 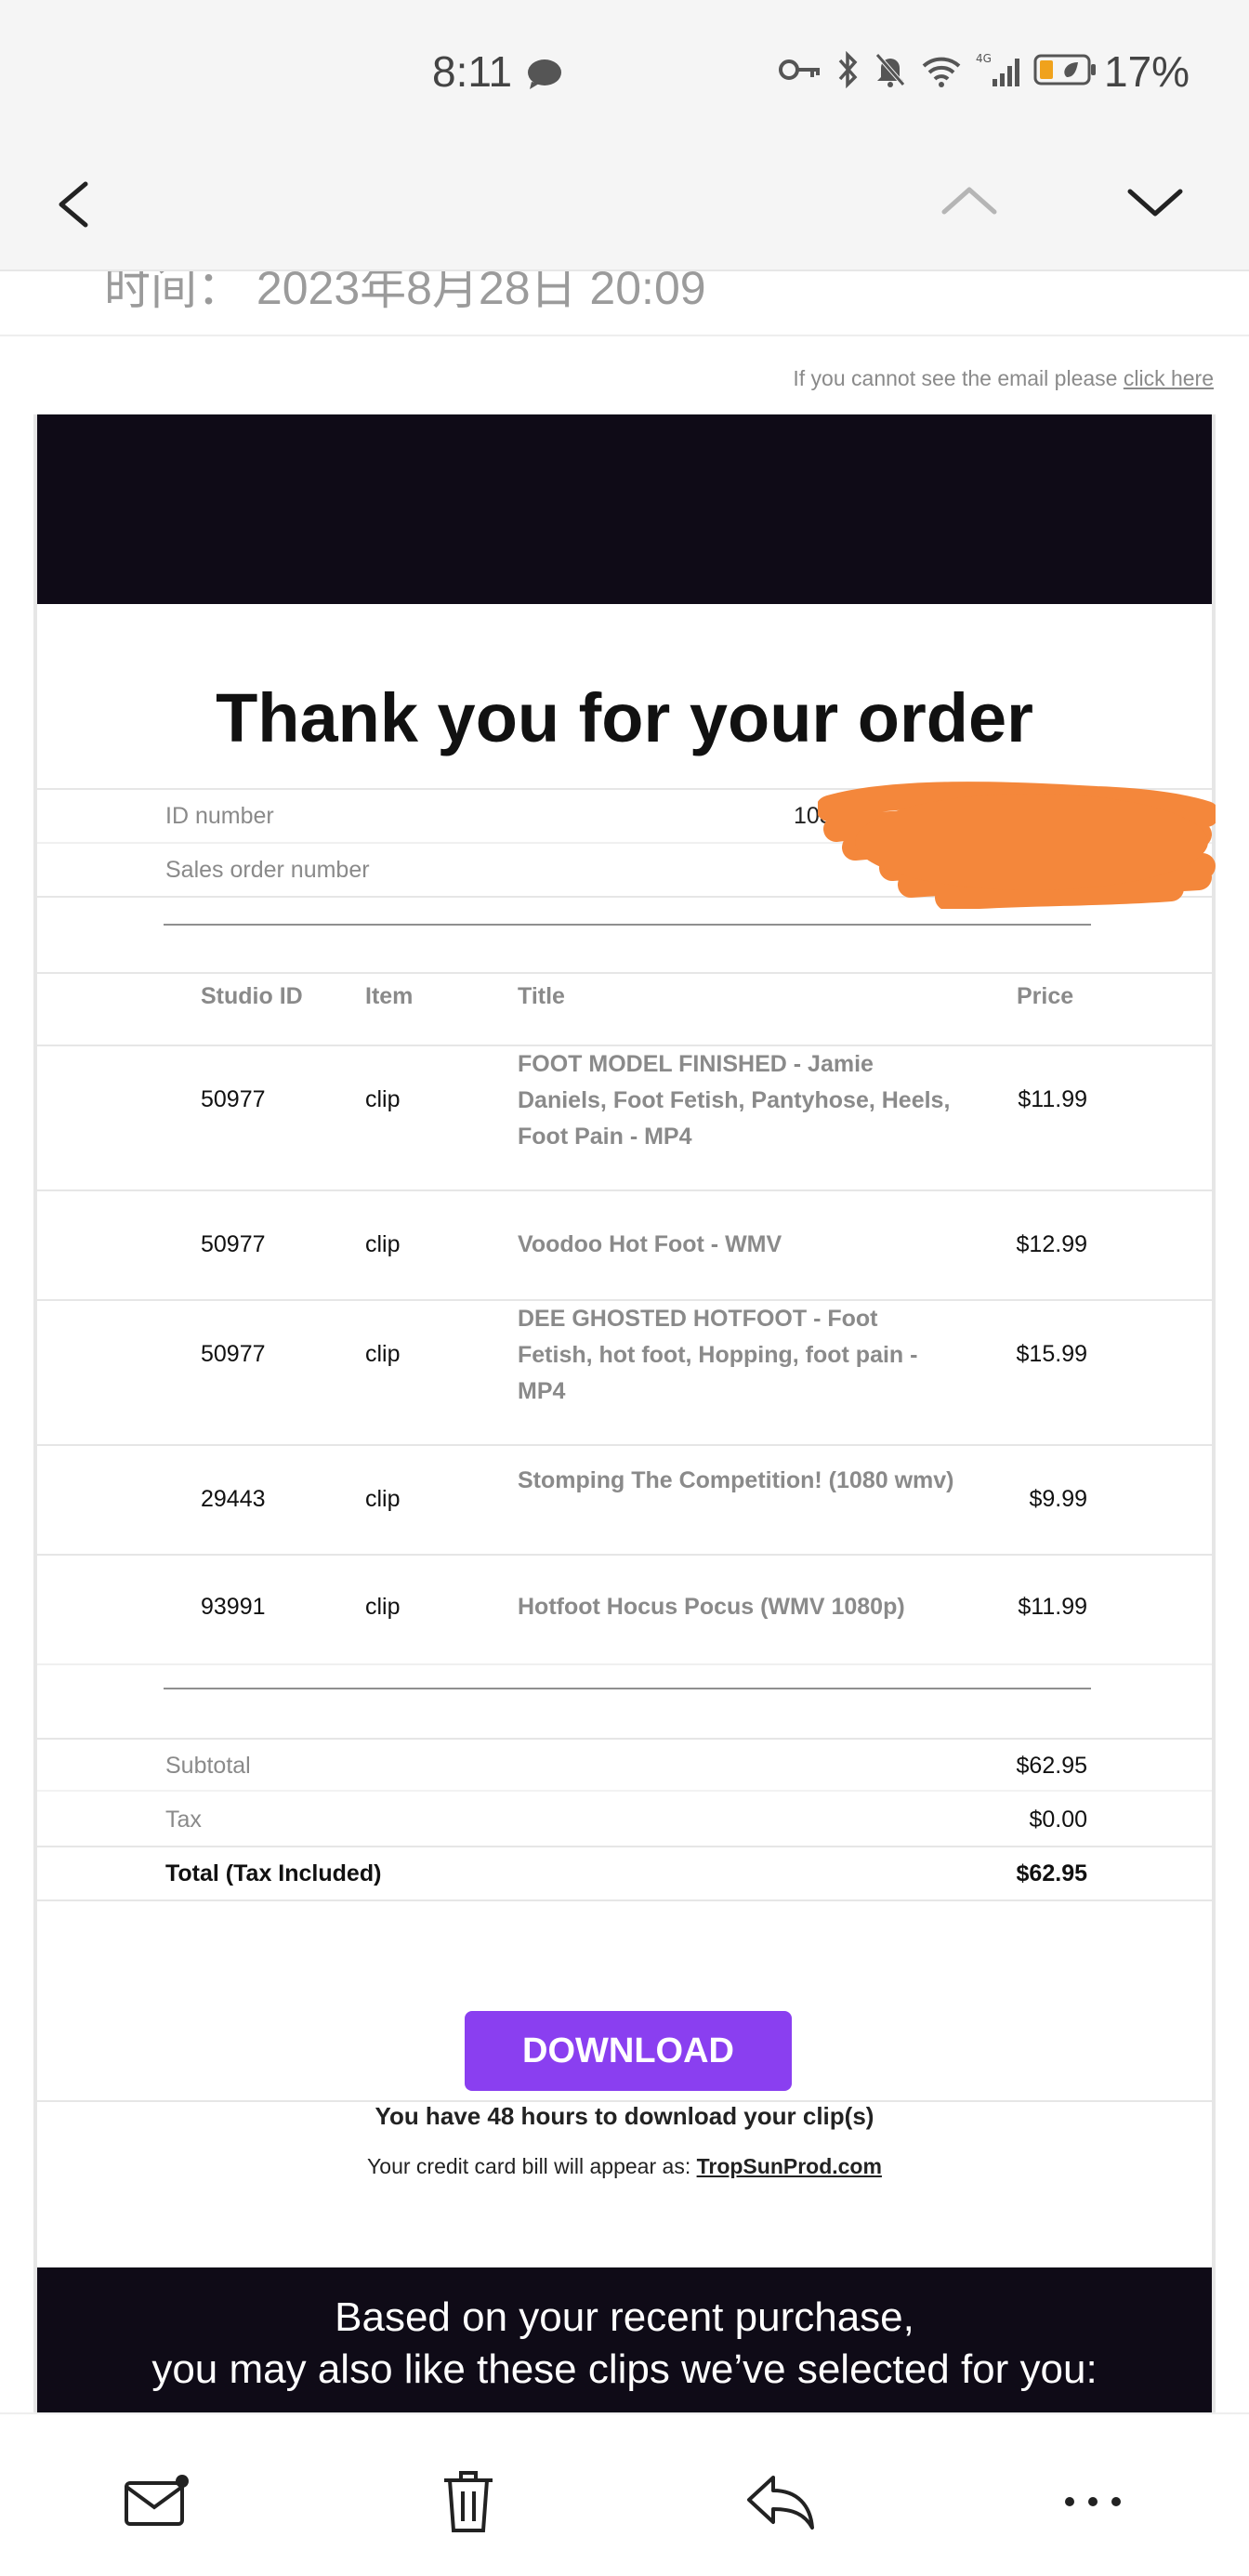 I want to click on promo-line-1: Based on your recent purchase,, so click(x=624, y=2317).